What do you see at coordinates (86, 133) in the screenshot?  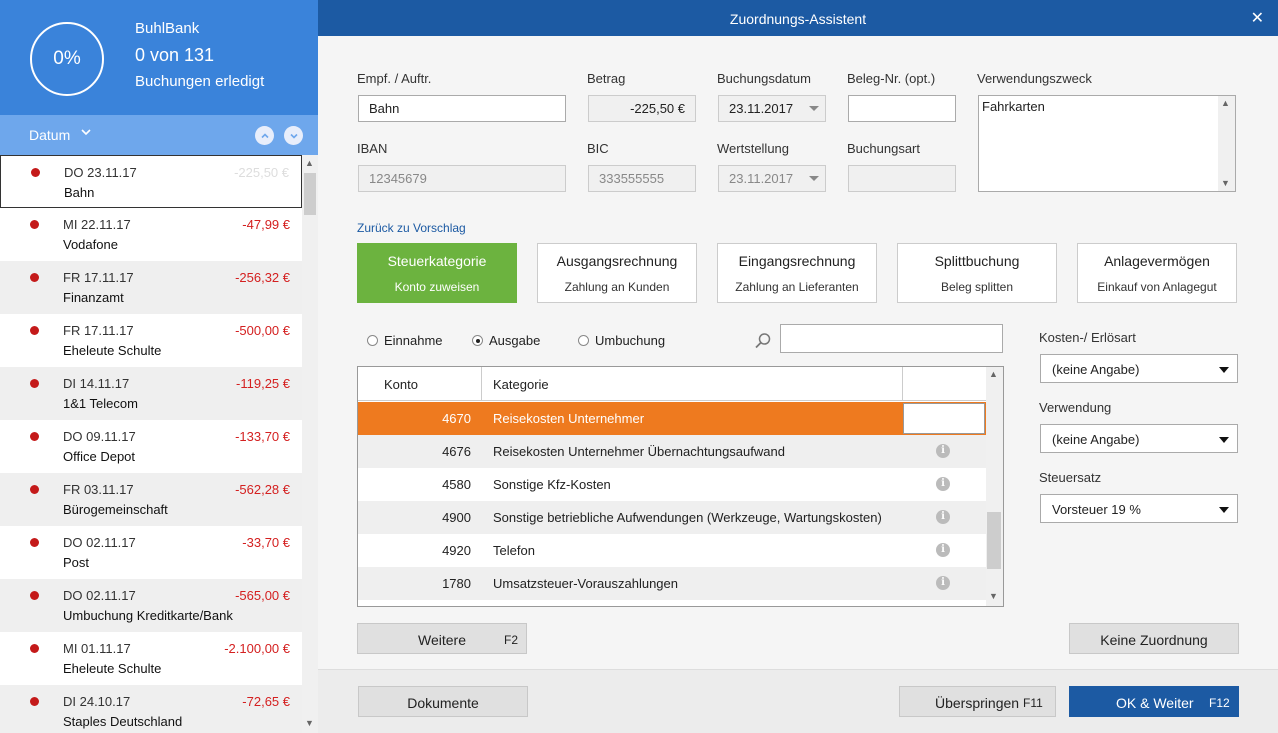 I see `chevron-down-icon` at bounding box center [86, 133].